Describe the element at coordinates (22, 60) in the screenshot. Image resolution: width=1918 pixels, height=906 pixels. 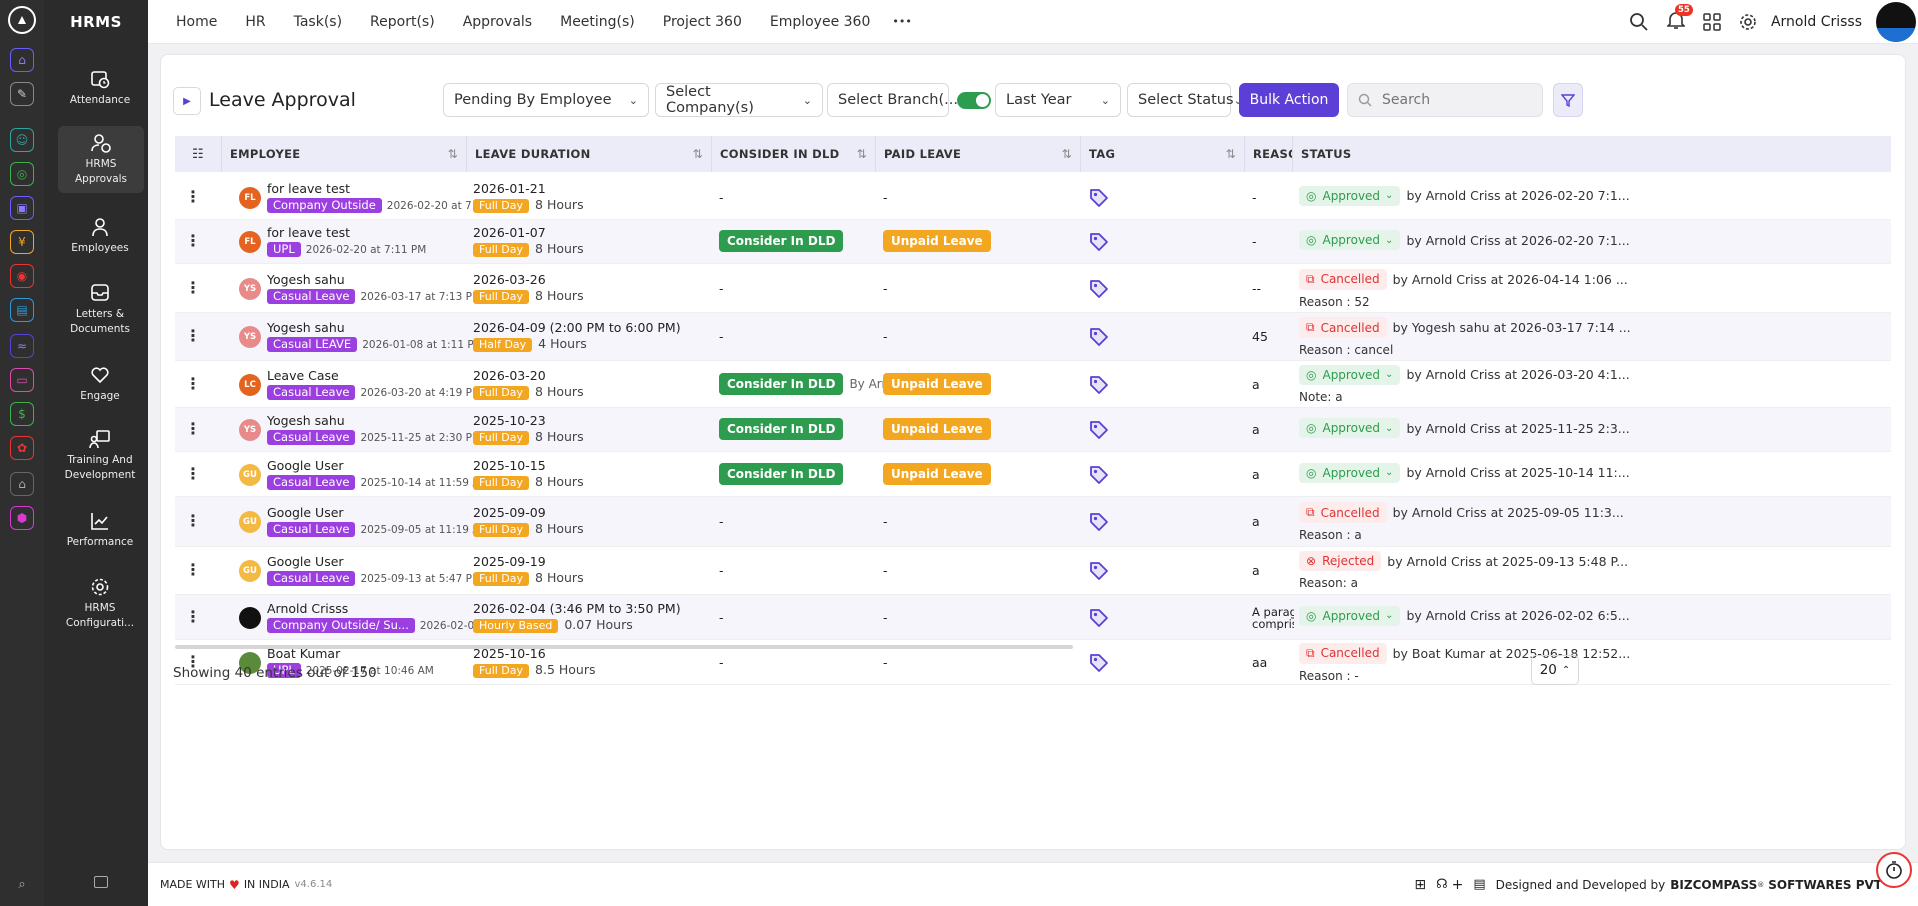
I see `home-app-icon: ⌂` at that location.